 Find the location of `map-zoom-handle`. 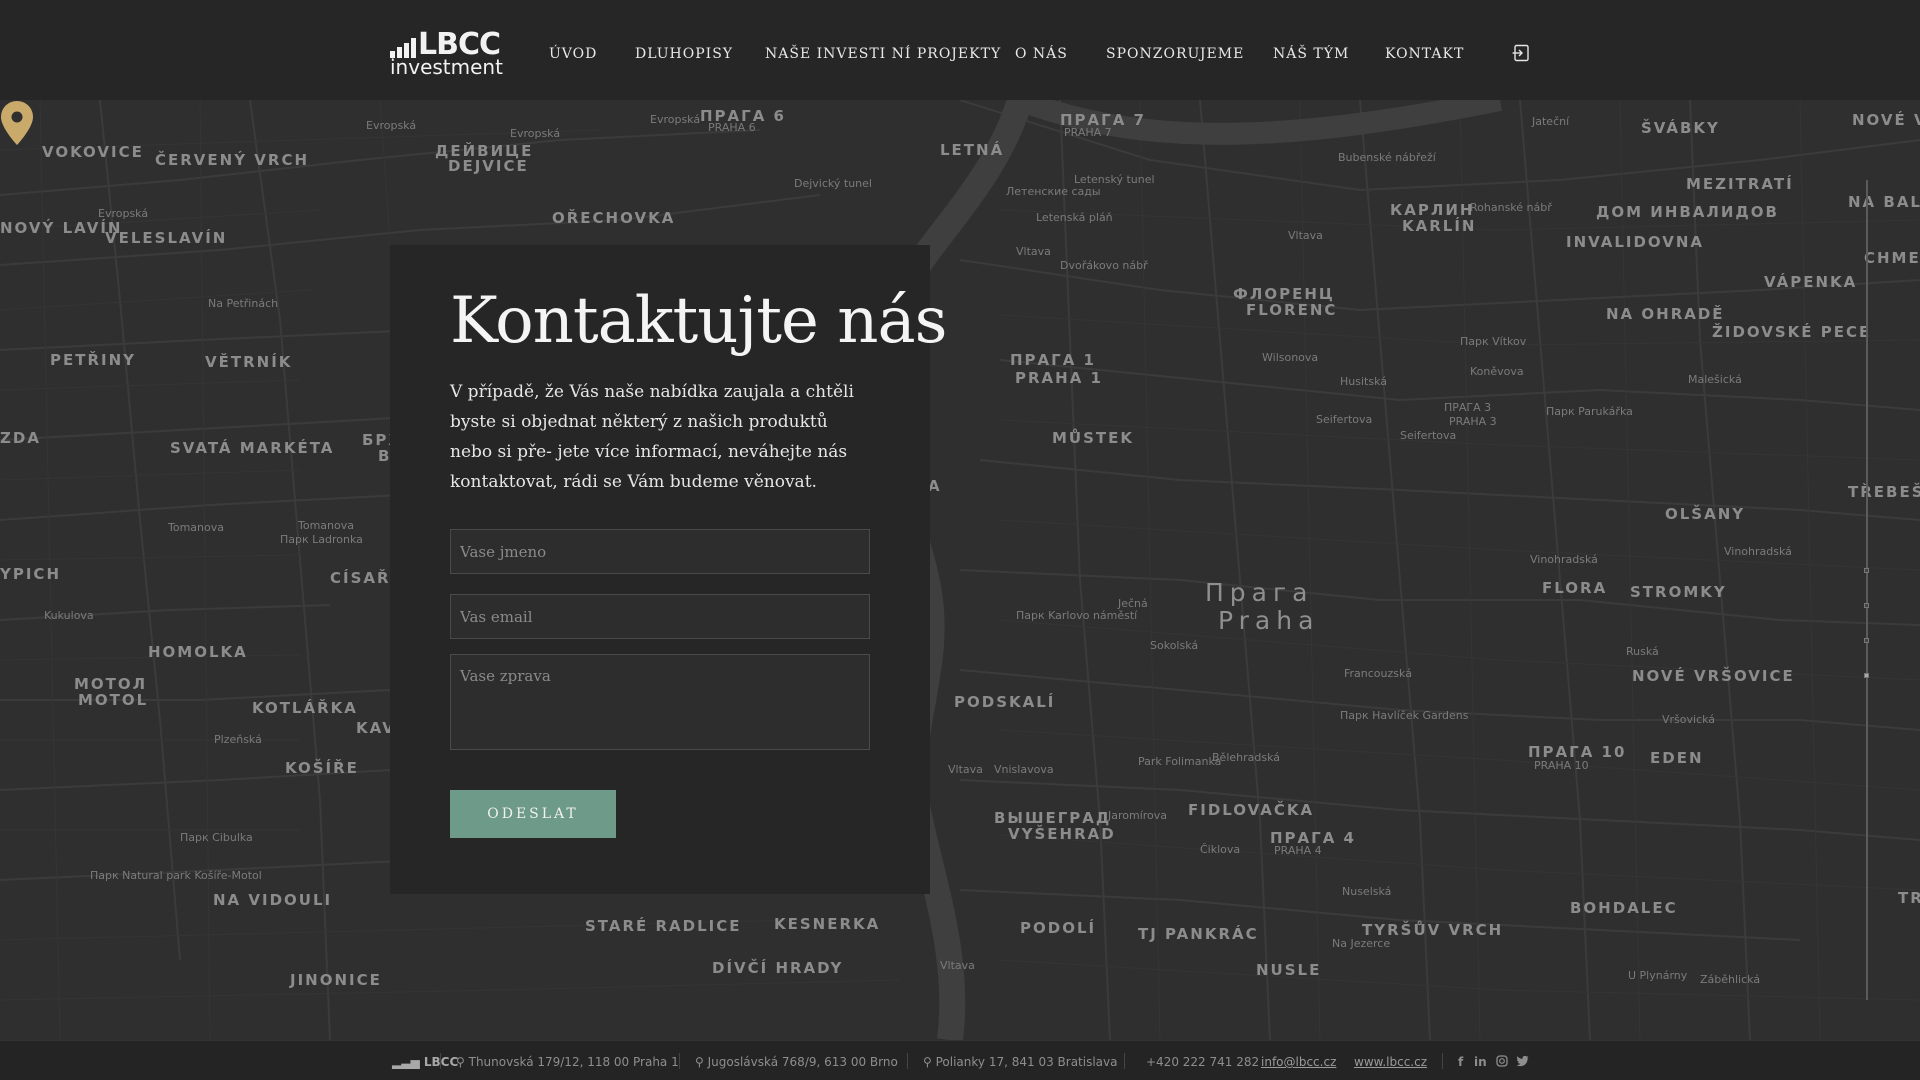

map-zoom-handle is located at coordinates (1866, 675).